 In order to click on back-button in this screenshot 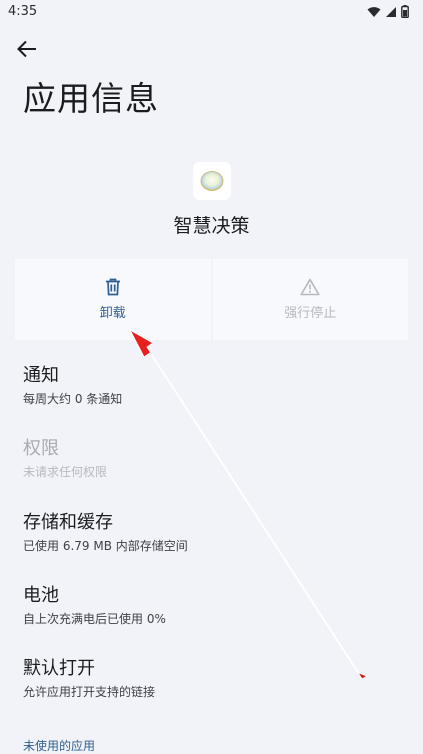, I will do `click(27, 49)`.